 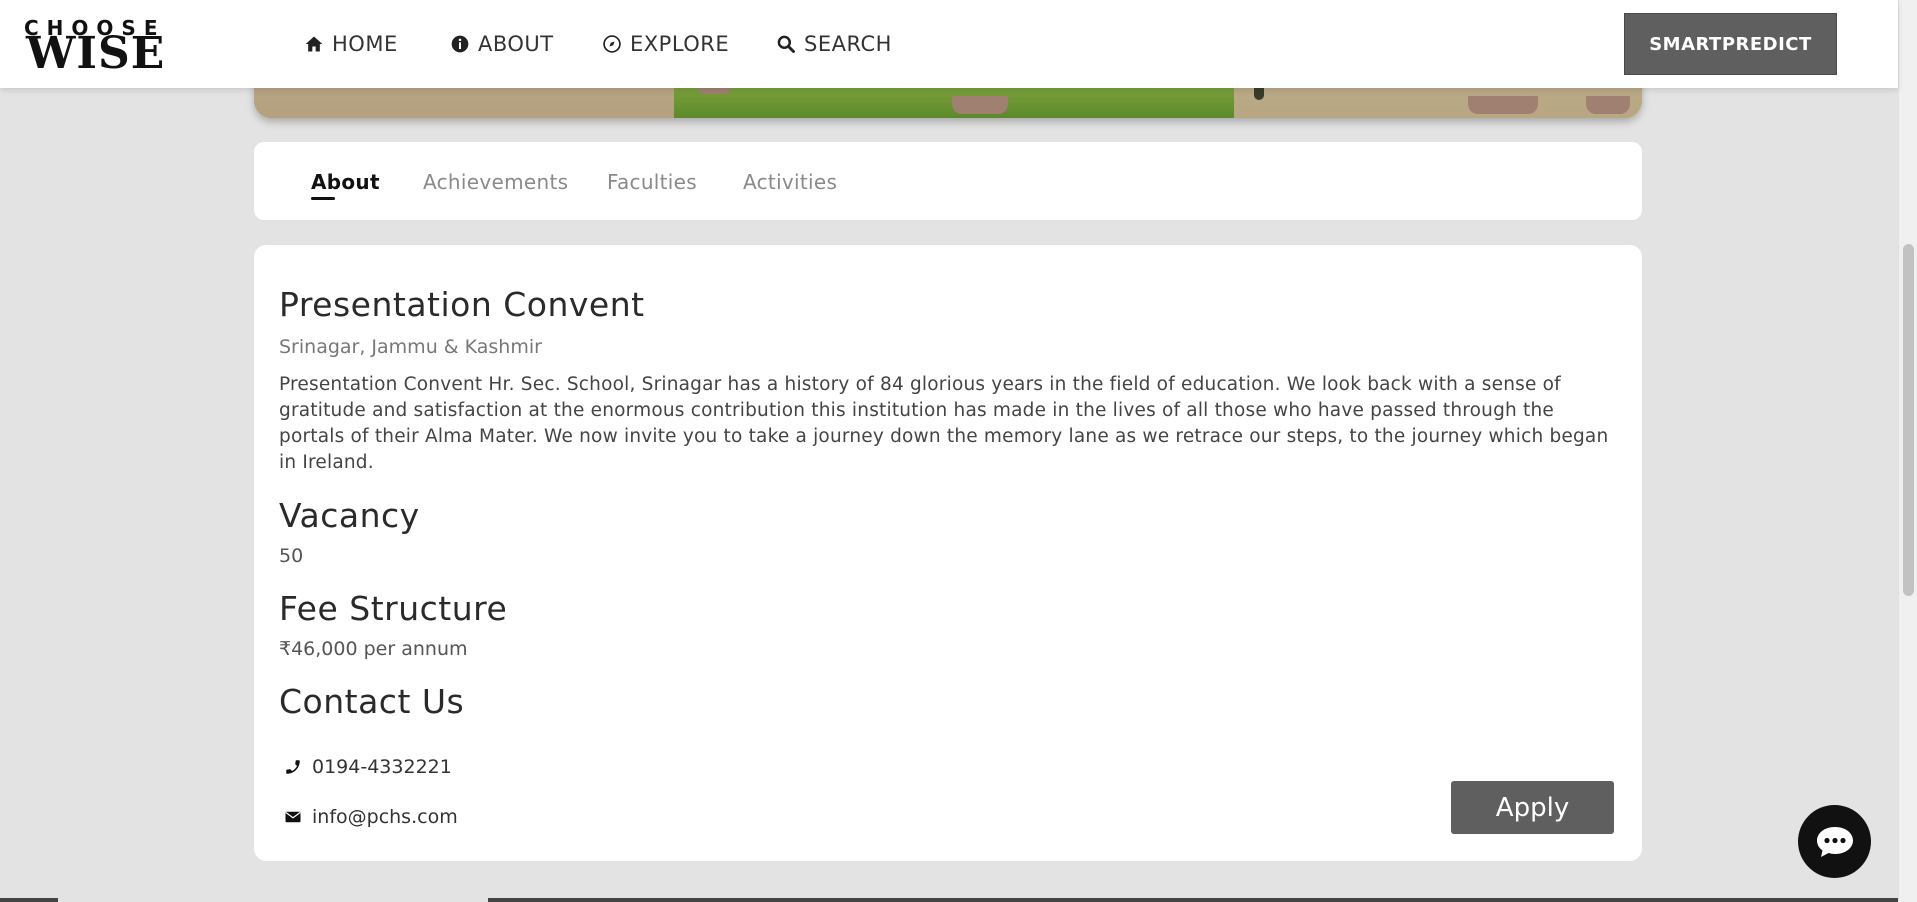 What do you see at coordinates (680, 44) in the screenshot?
I see `nav-explore-label: EXPLORE` at bounding box center [680, 44].